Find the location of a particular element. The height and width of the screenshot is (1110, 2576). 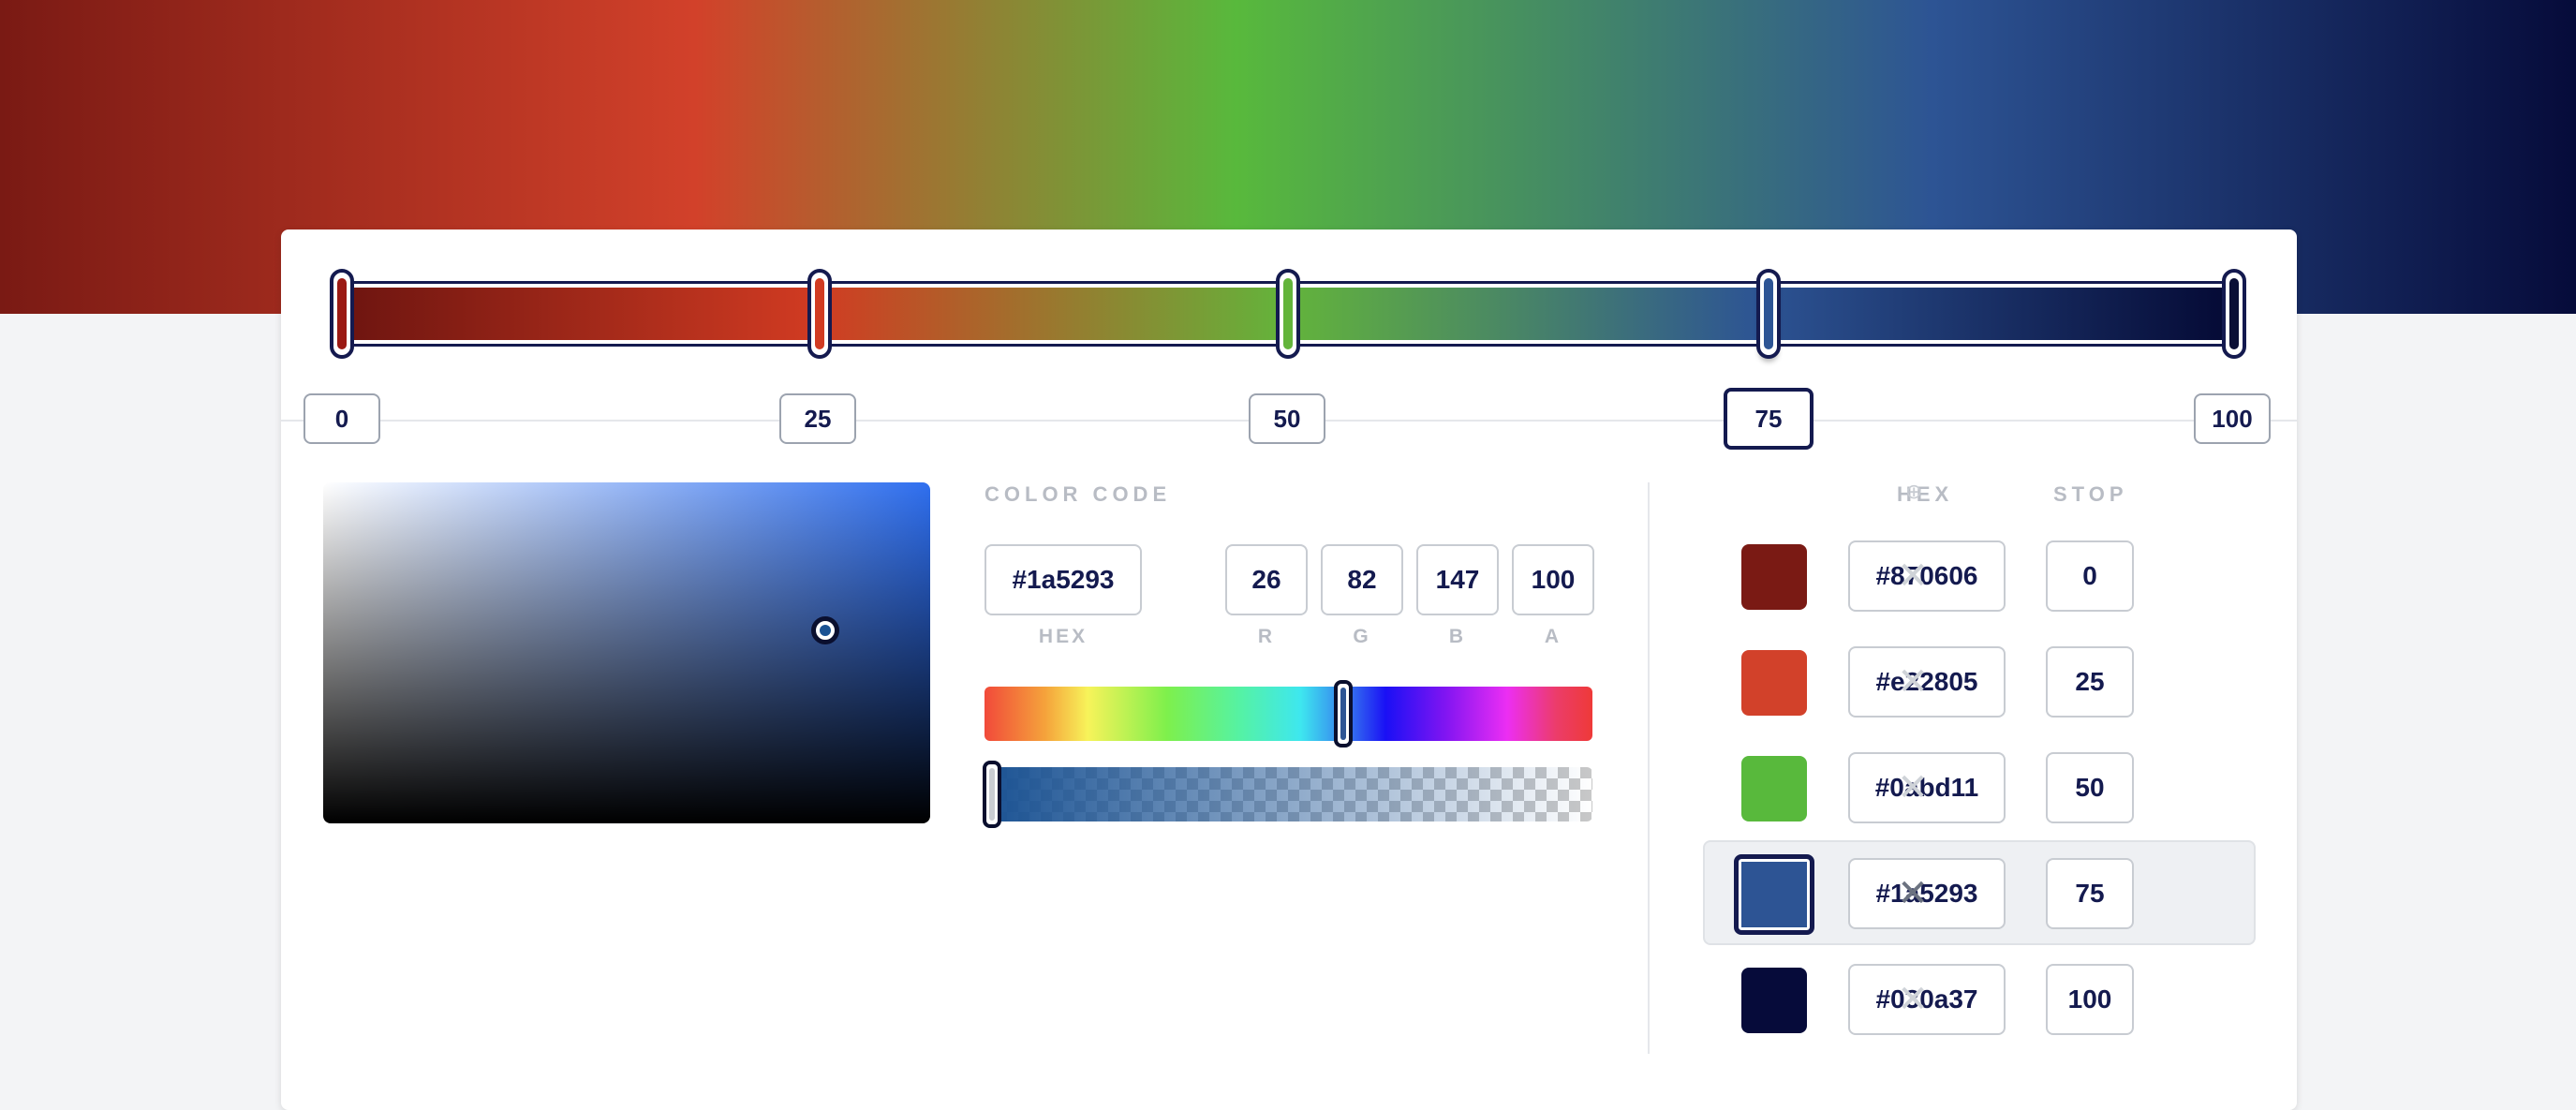

stop-position-input-75: 75 is located at coordinates (2090, 893).